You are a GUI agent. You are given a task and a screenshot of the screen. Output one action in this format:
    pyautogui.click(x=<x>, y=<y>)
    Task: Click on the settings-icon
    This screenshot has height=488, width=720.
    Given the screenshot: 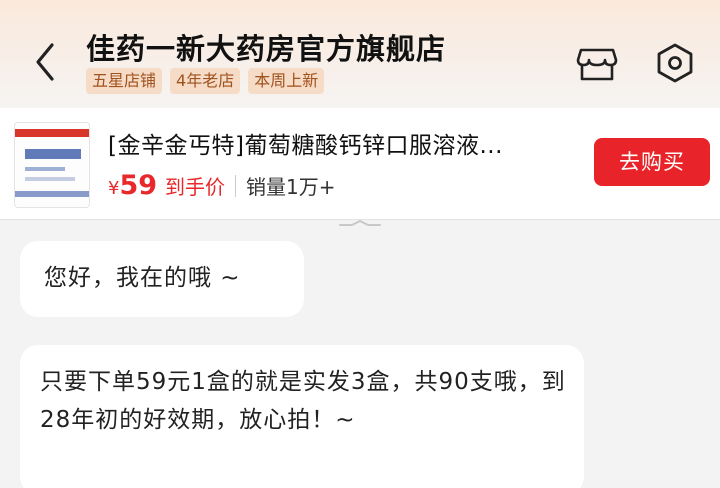 What is the action you would take?
    pyautogui.click(x=675, y=63)
    